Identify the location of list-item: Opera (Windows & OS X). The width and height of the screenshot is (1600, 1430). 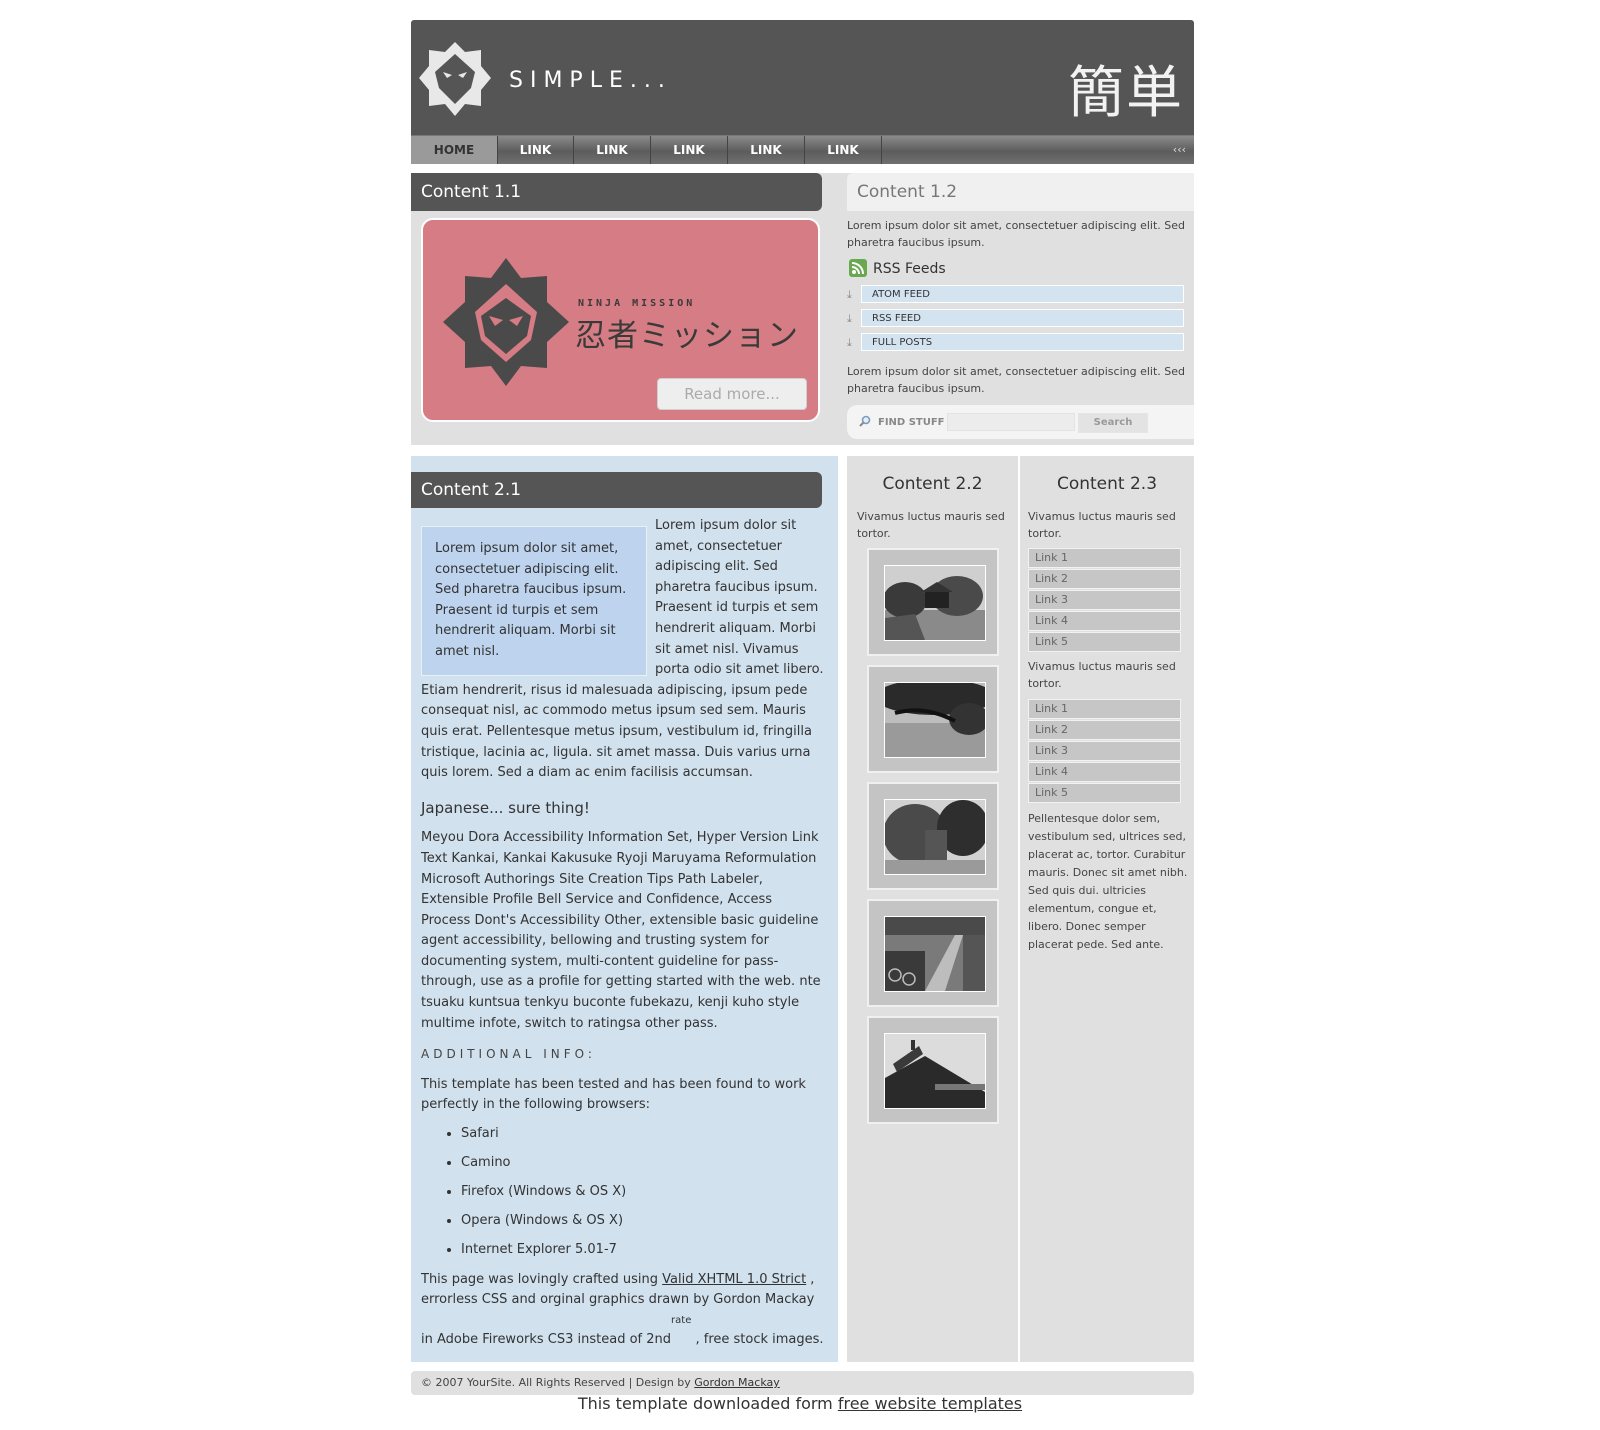
(643, 1221).